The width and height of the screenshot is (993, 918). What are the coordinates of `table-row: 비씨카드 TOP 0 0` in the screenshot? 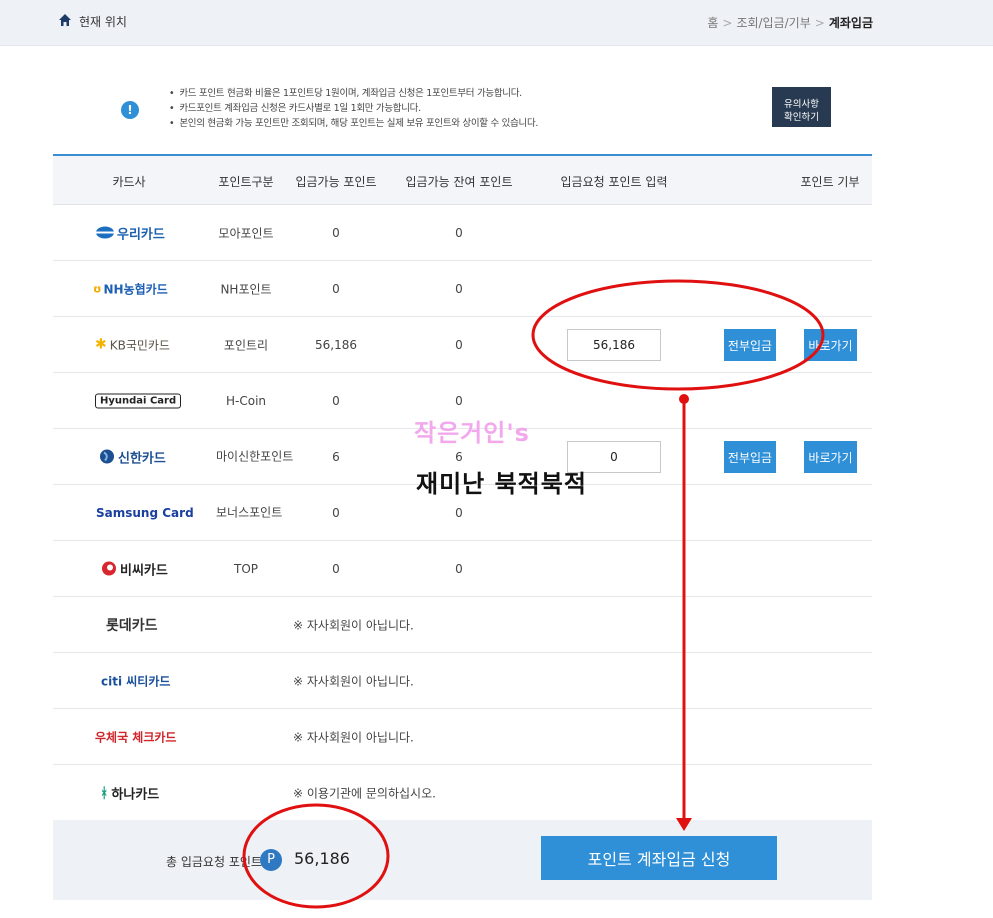 It's located at (462, 569).